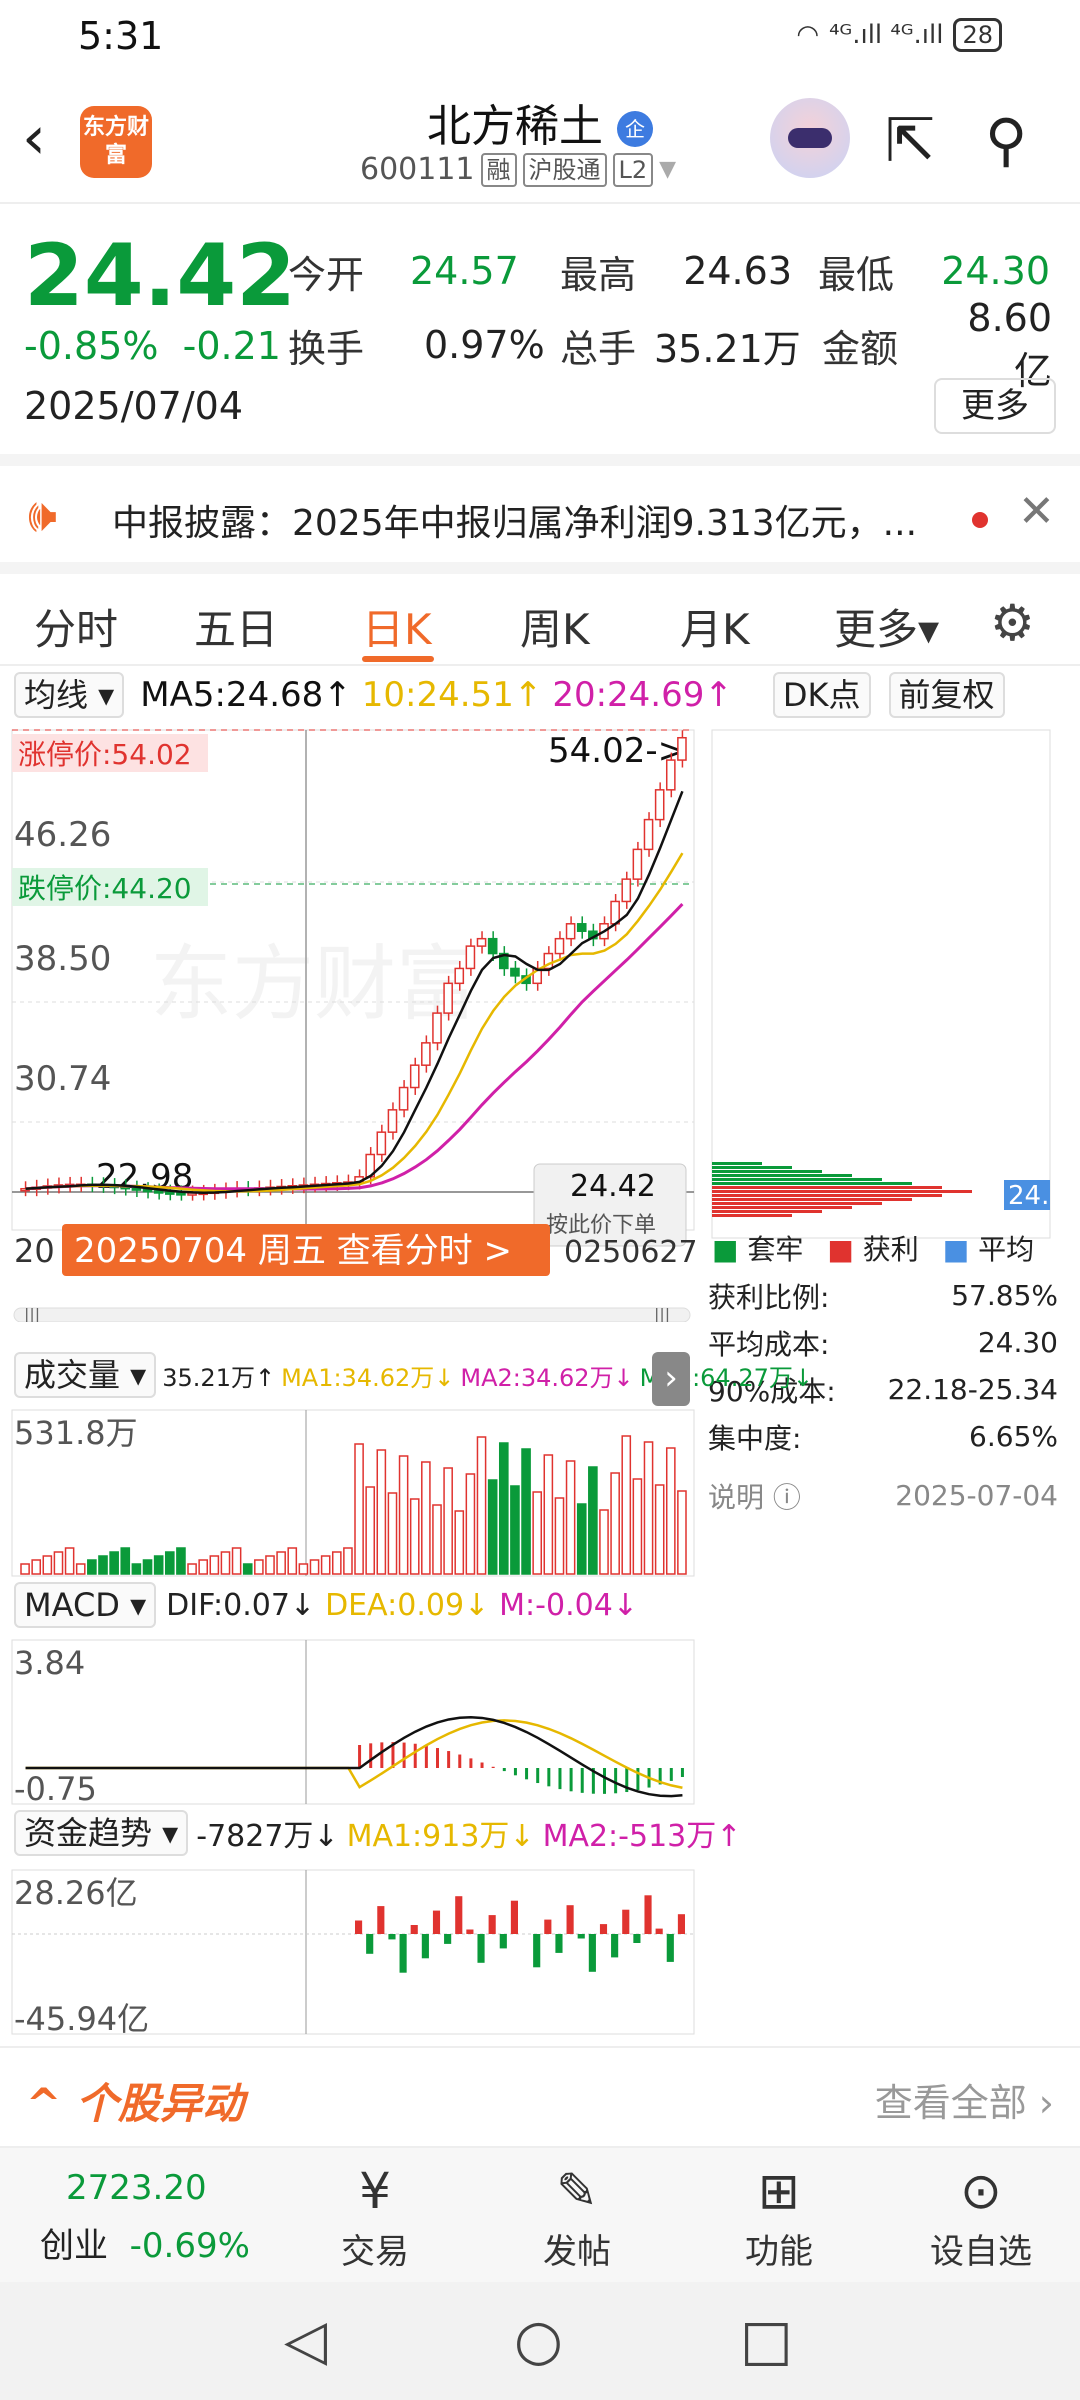 The image size is (1080, 2400). What do you see at coordinates (1036, 511) in the screenshot?
I see `close-icon: ✕` at bounding box center [1036, 511].